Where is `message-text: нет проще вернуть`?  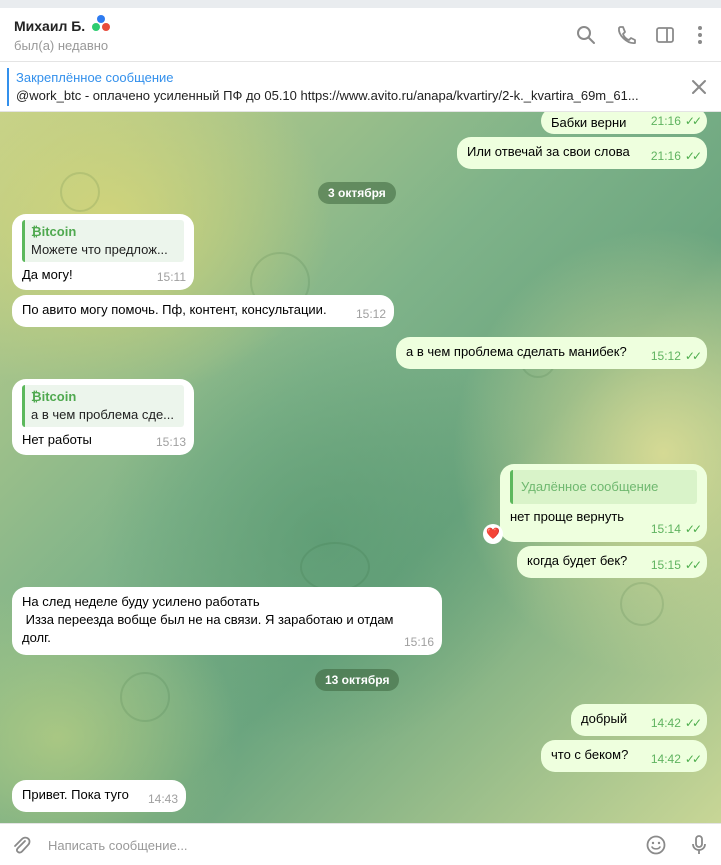
message-text: нет проще вернуть is located at coordinates (567, 516).